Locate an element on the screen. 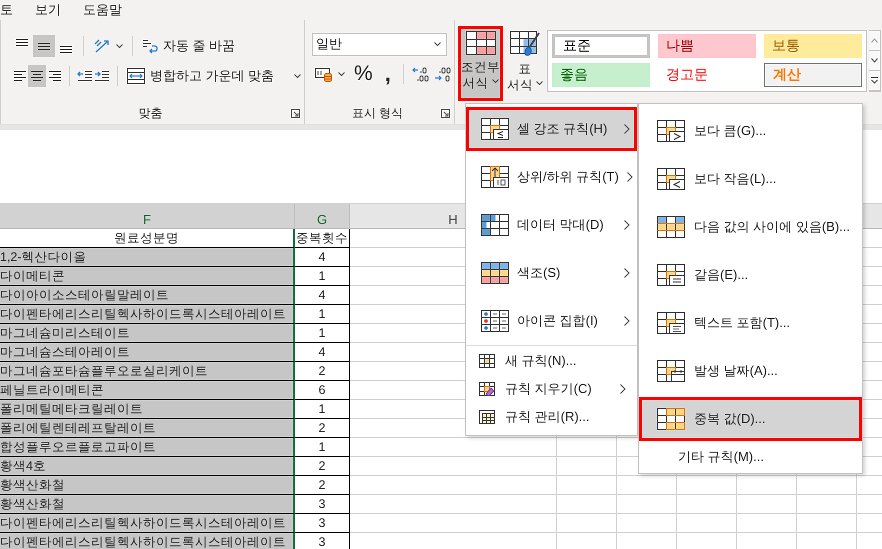 The width and height of the screenshot is (882, 549). table-cell: 폴리에틸렌테레프탈레이트 is located at coordinates (147, 428).